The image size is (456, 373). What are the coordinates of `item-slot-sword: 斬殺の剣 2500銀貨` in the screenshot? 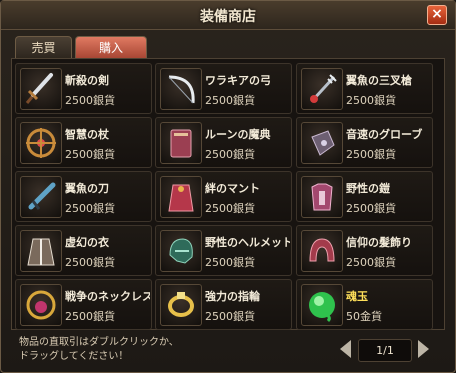 It's located at (83, 88).